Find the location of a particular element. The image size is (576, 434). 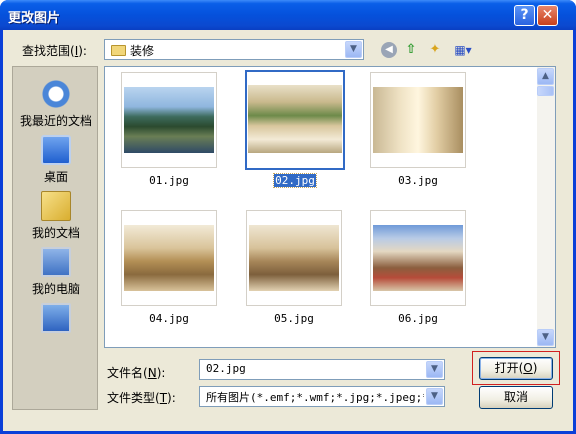

file-thumbnail-selected is located at coordinates (295, 120).